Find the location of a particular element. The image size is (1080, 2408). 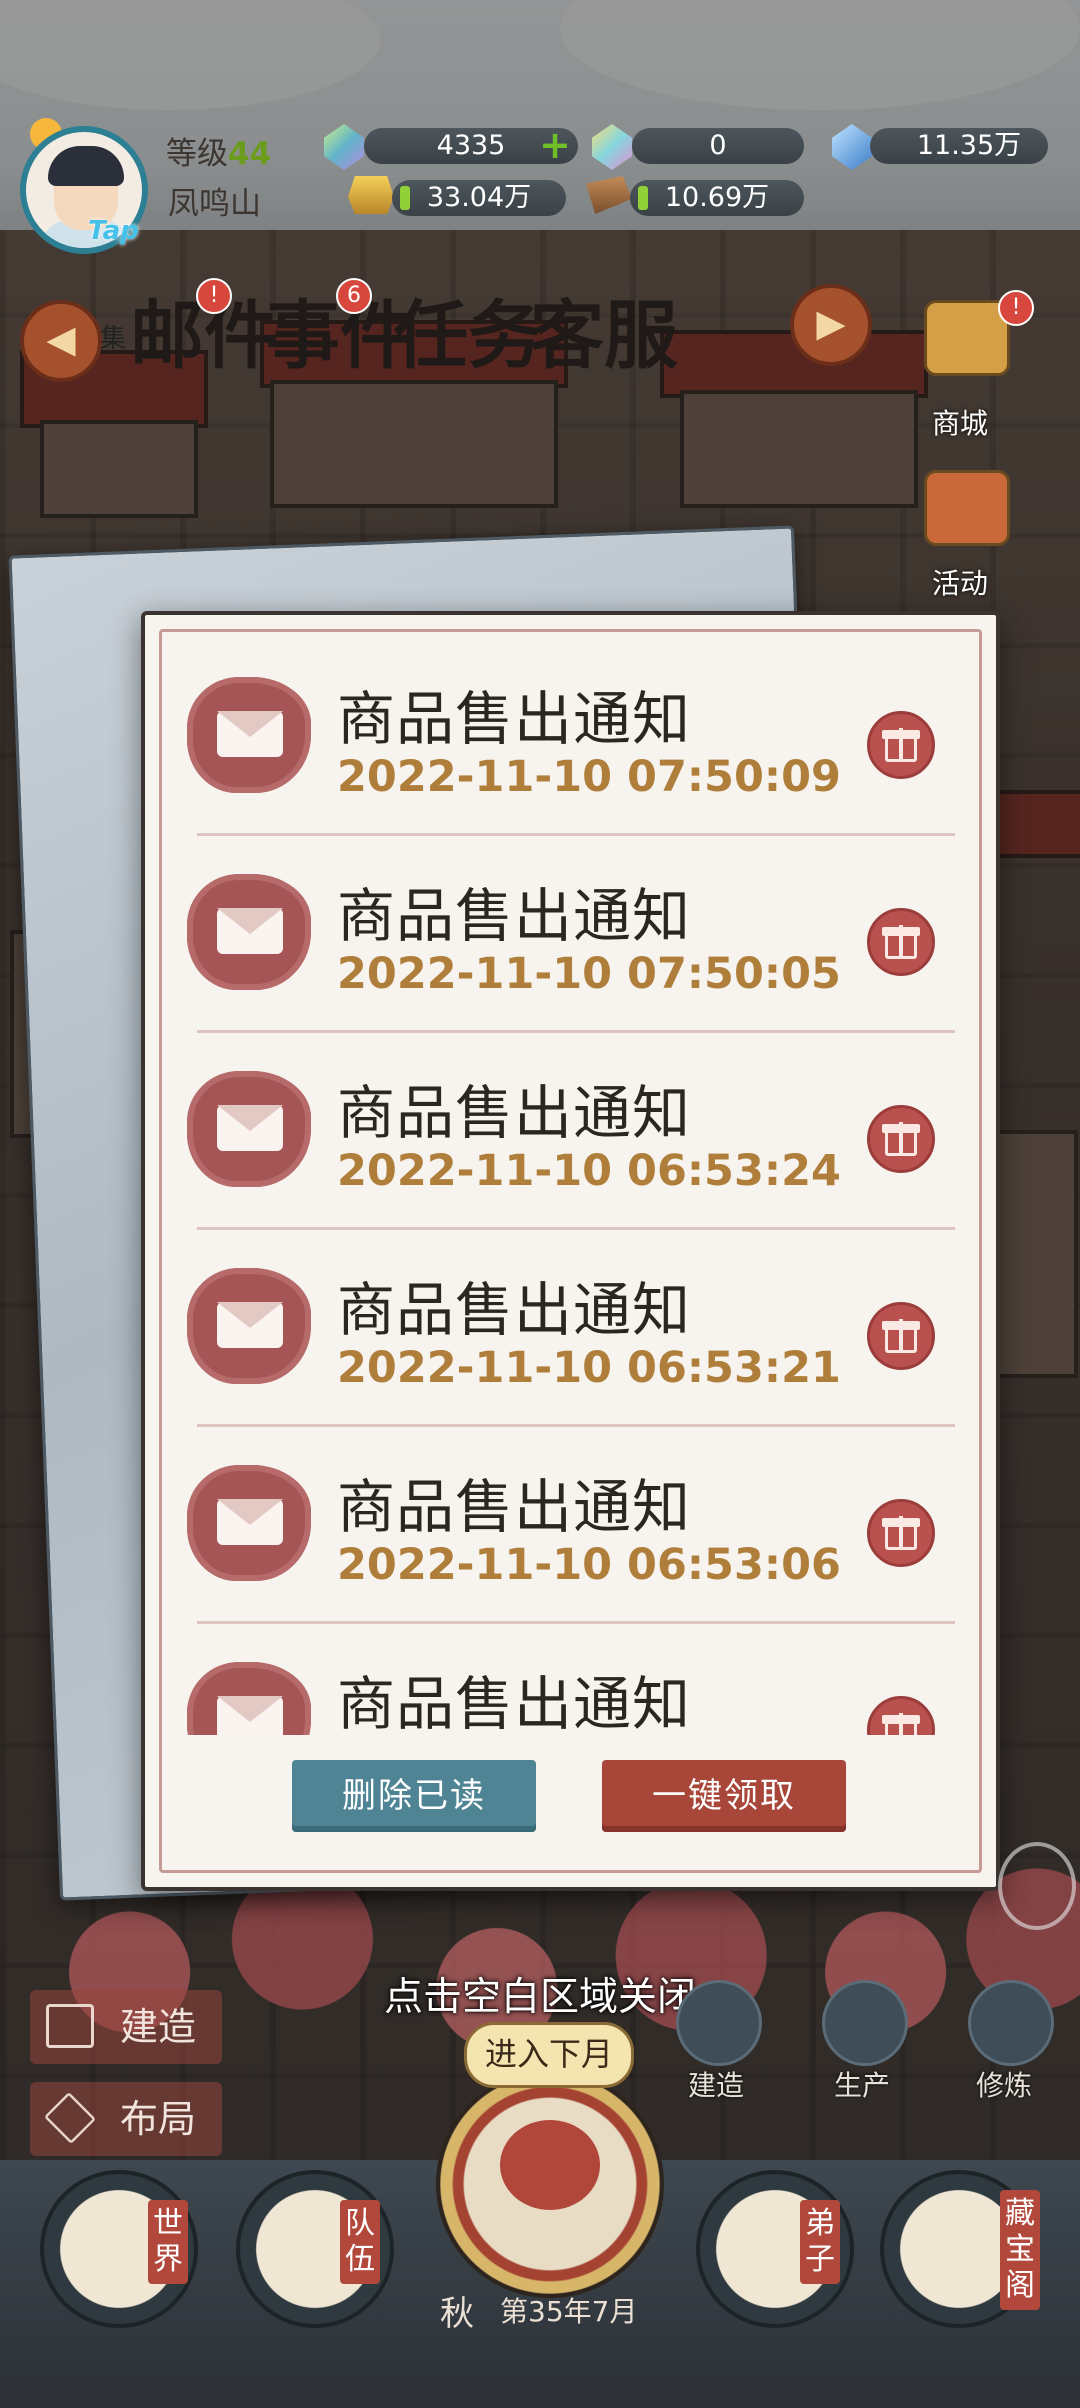

mail-item: 商品售出通知 2022-11-10 06:53:06 is located at coordinates (570, 1525).